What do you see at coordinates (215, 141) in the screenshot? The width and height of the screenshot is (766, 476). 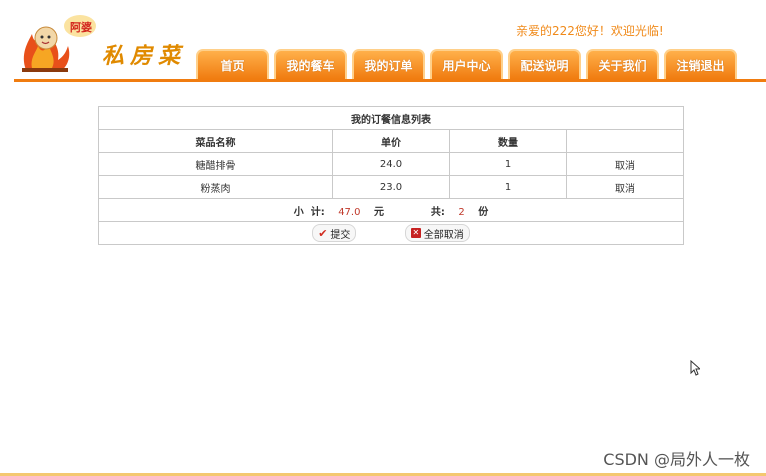 I see `column-header-dish: 菜品名称` at bounding box center [215, 141].